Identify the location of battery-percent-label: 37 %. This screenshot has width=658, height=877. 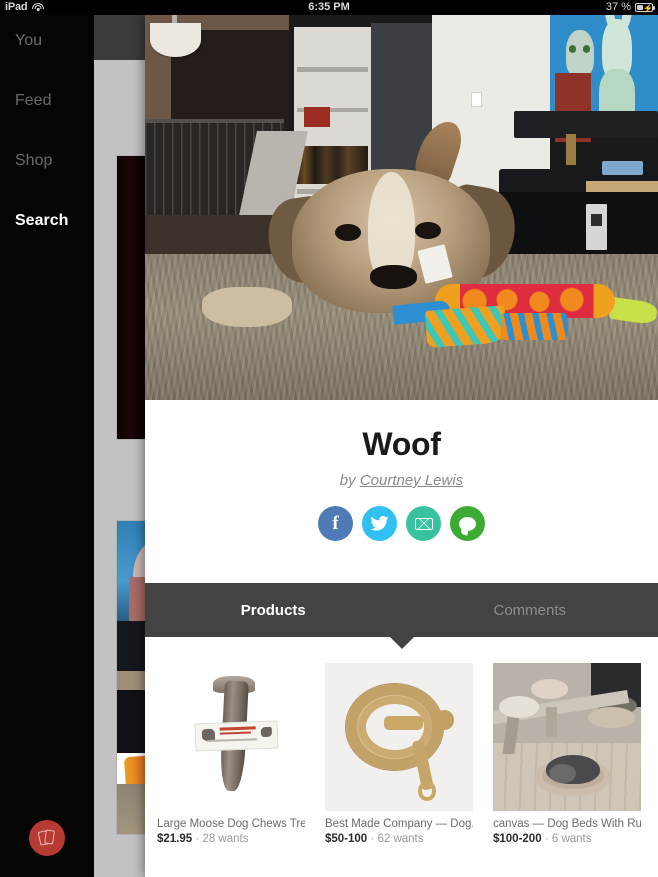
(618, 7).